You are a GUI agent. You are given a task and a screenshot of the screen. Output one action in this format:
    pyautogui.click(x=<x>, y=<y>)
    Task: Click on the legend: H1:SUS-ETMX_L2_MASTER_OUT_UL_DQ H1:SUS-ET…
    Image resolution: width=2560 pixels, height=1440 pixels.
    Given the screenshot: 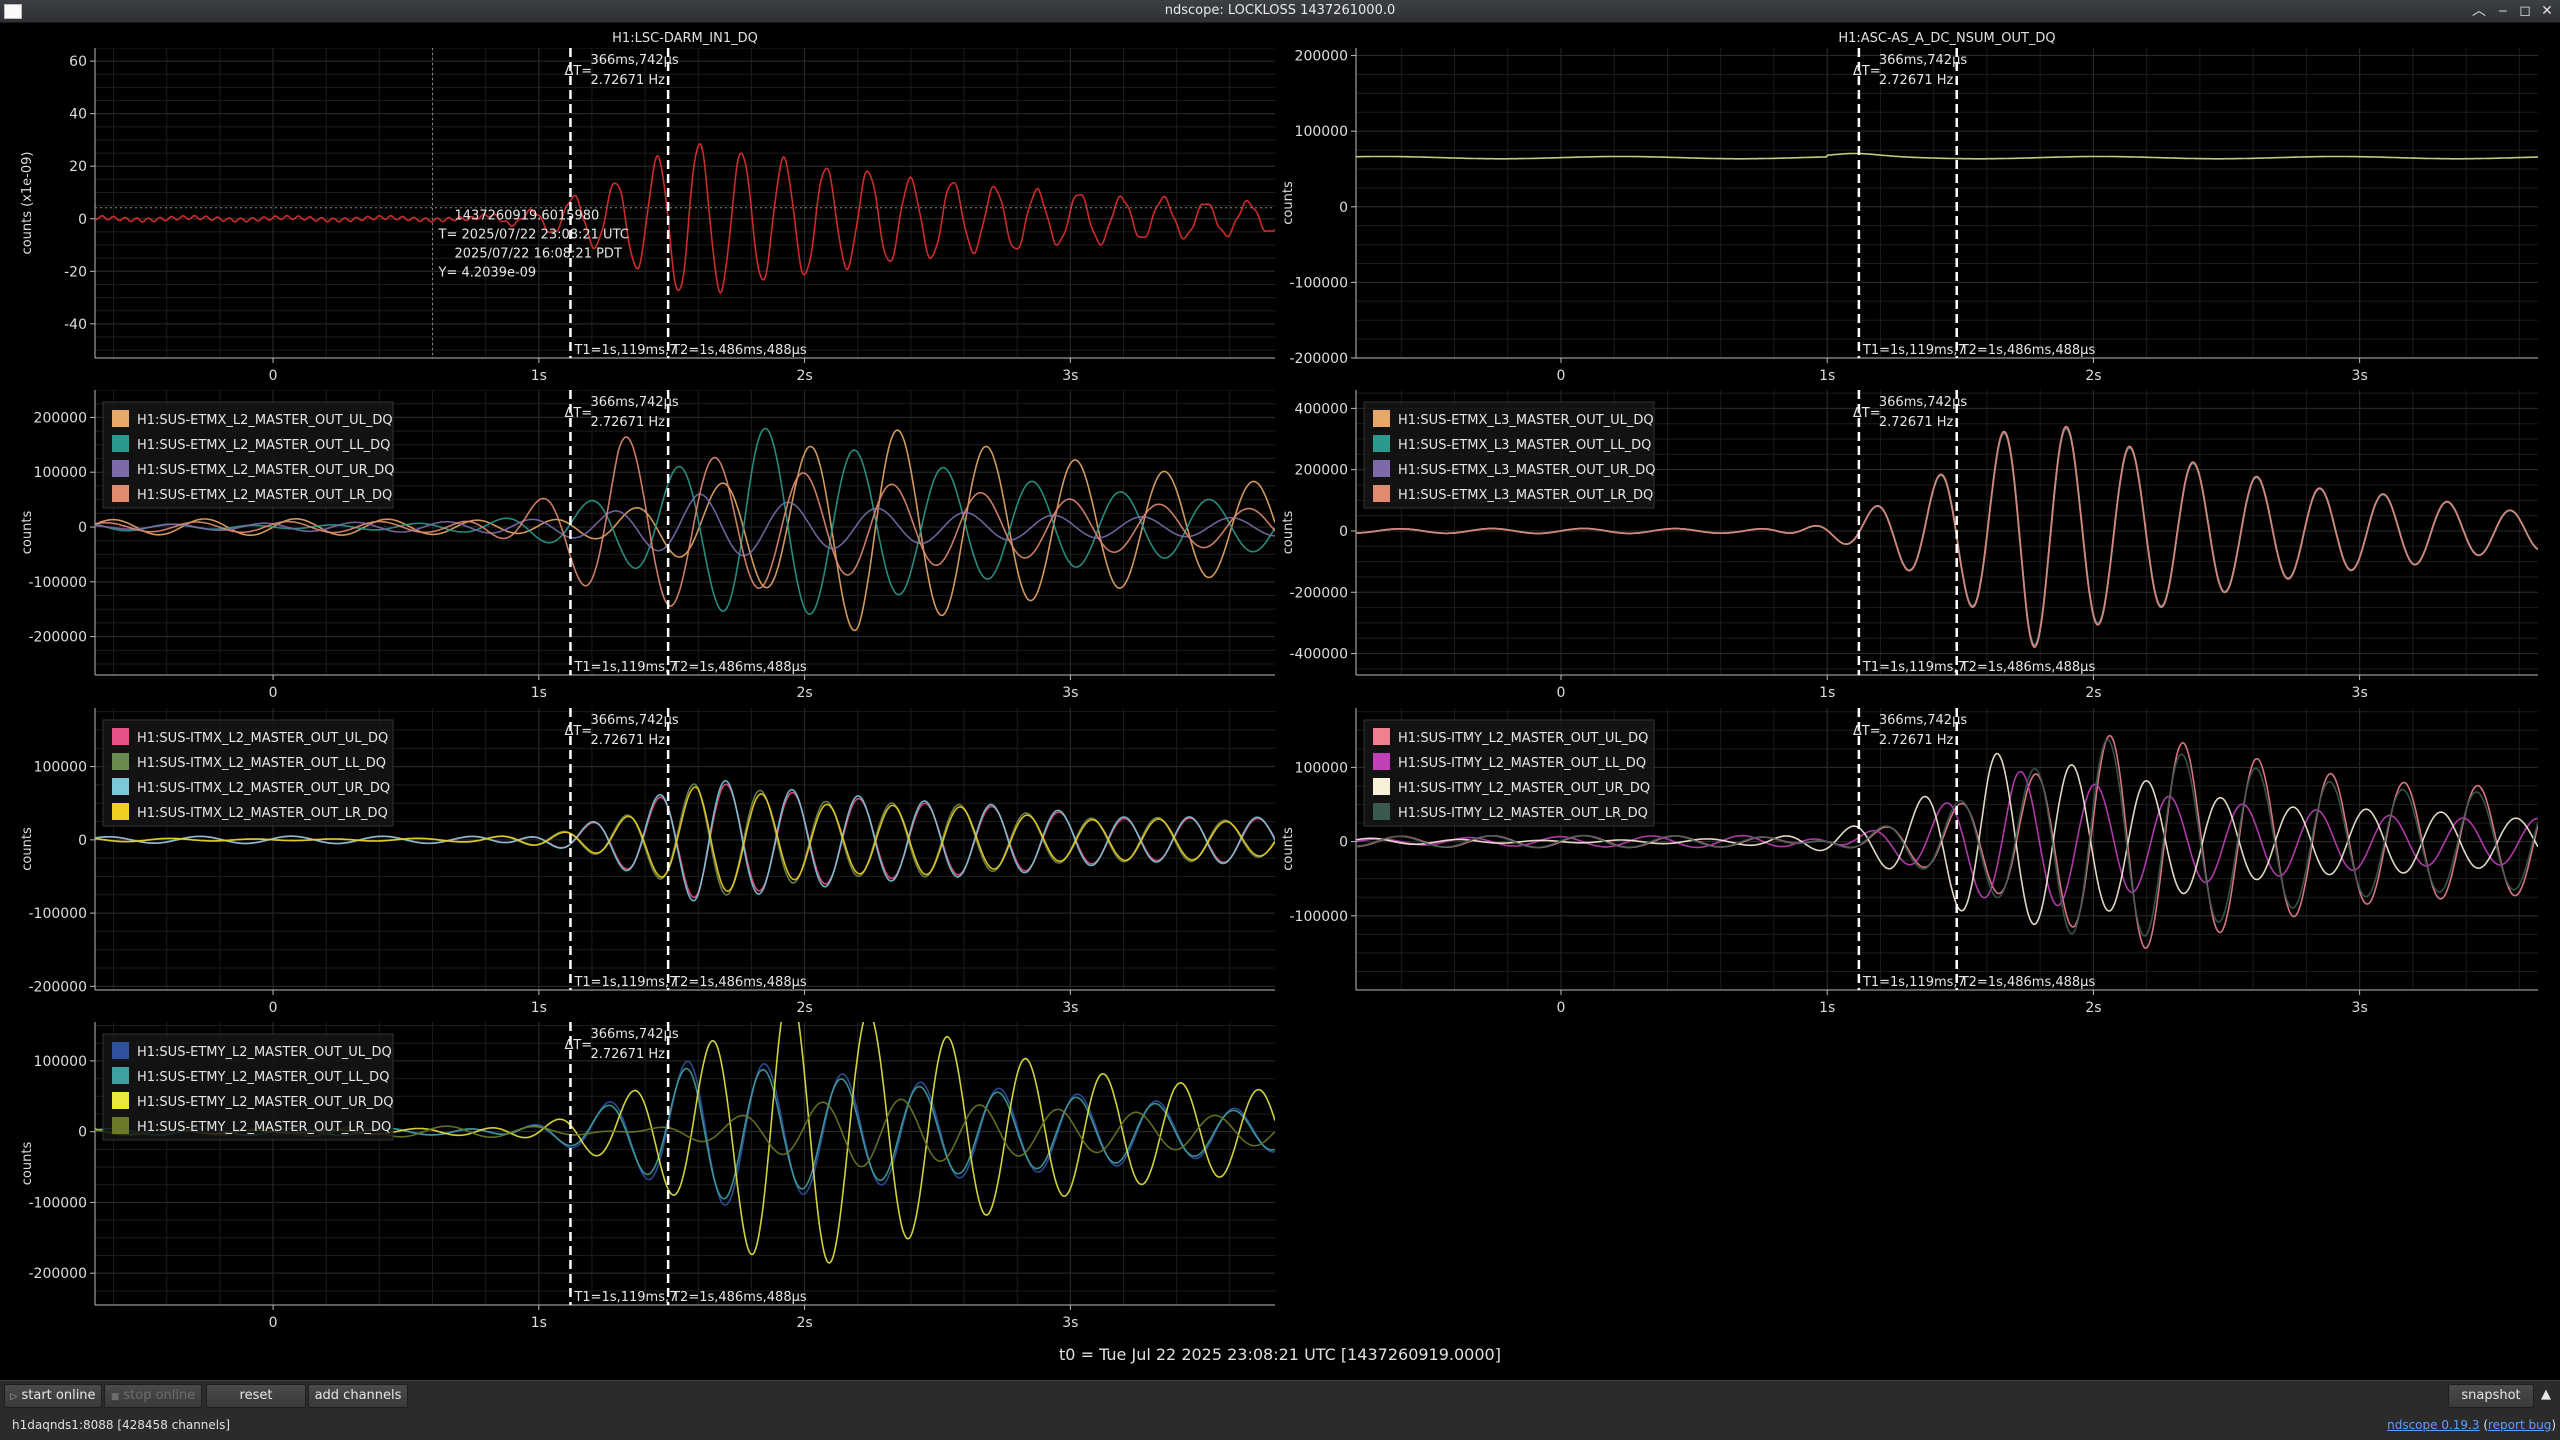 What is the action you would take?
    pyautogui.click(x=248, y=455)
    